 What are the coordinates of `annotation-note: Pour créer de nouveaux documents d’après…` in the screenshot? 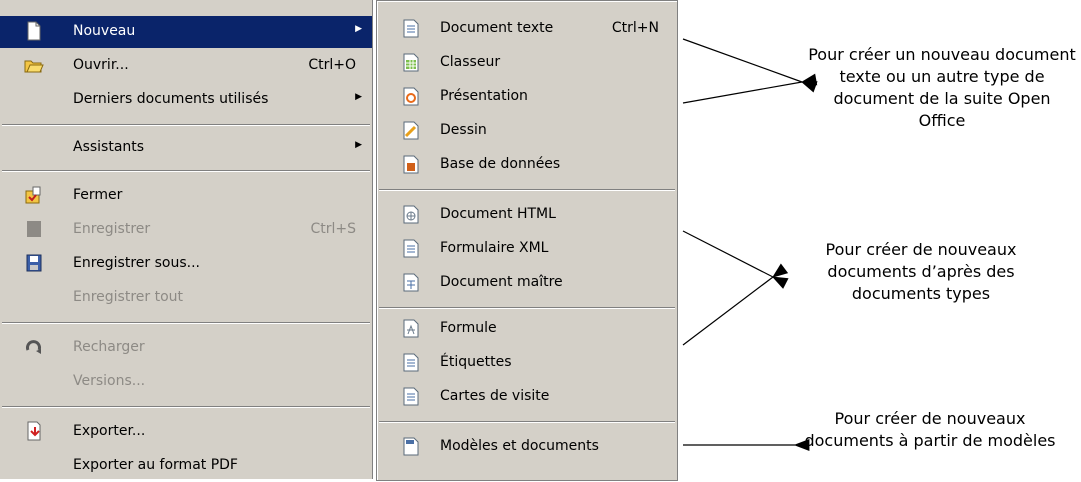 It's located at (921, 271).